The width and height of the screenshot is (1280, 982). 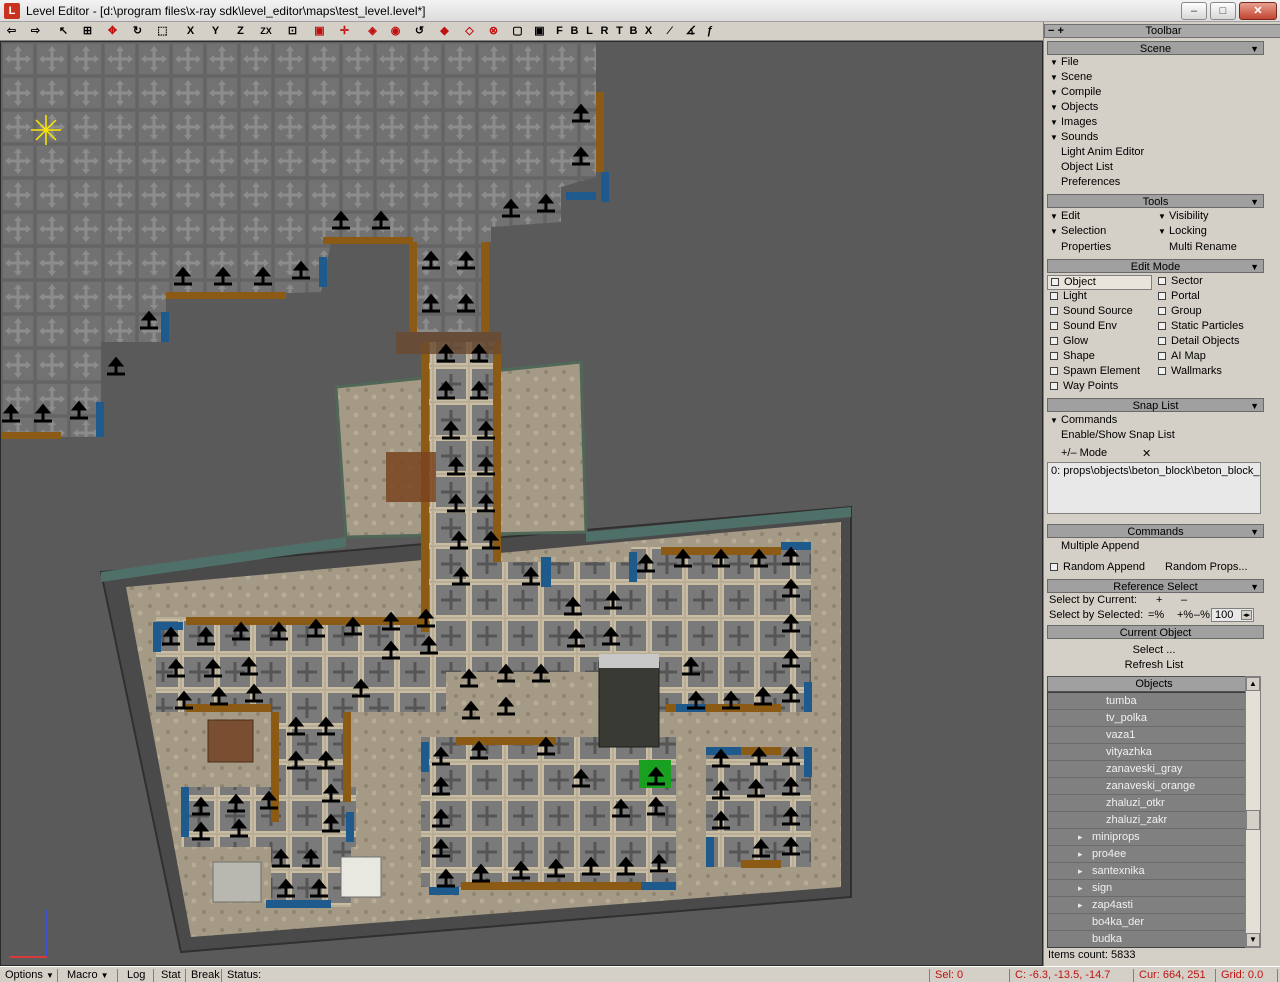 I want to click on redo-icon: ⇨, so click(x=35, y=31).